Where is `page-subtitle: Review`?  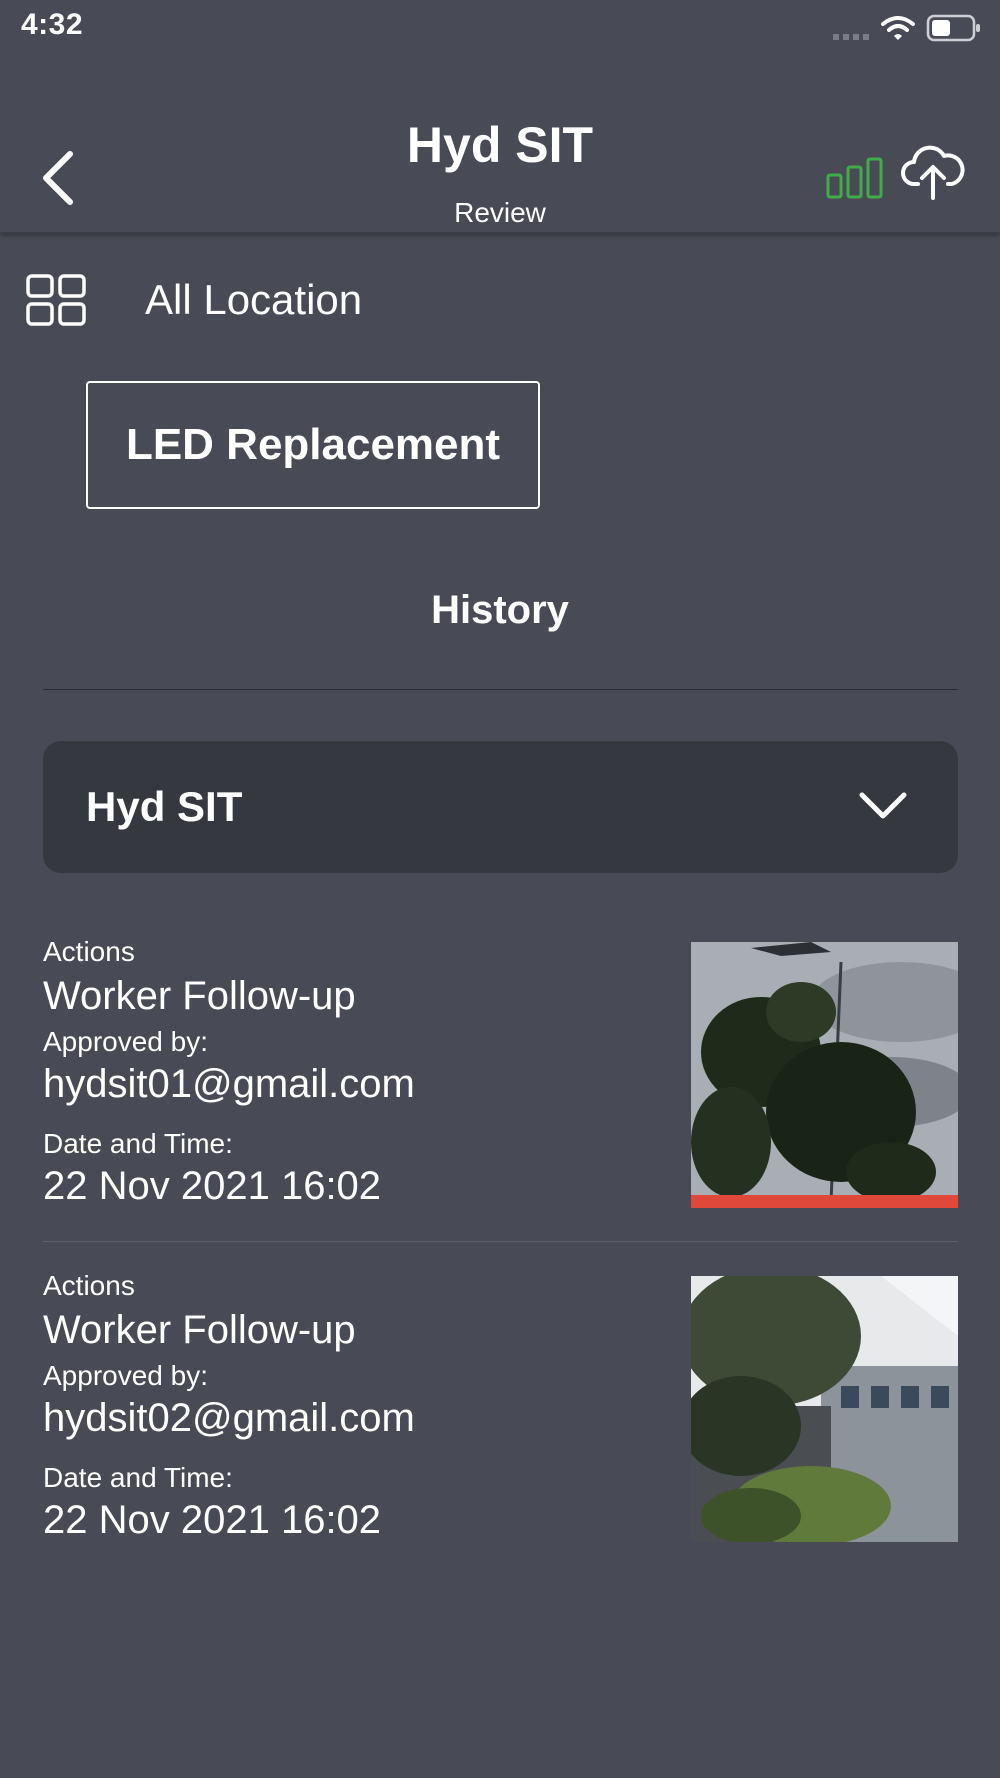
page-subtitle: Review is located at coordinates (500, 212).